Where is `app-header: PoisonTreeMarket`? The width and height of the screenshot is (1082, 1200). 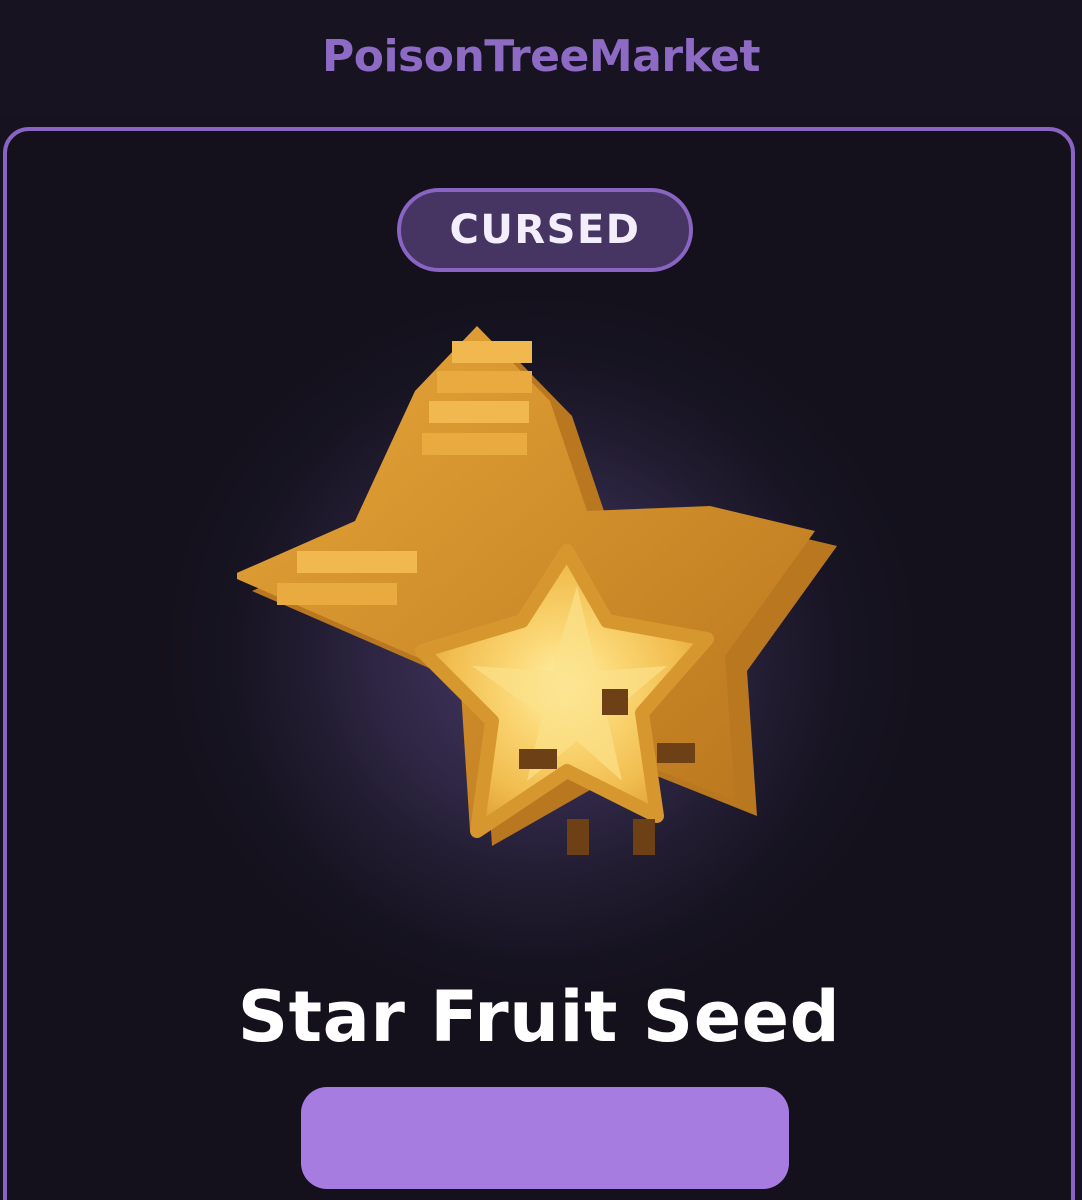
app-header: PoisonTreeMarket is located at coordinates (541, 59).